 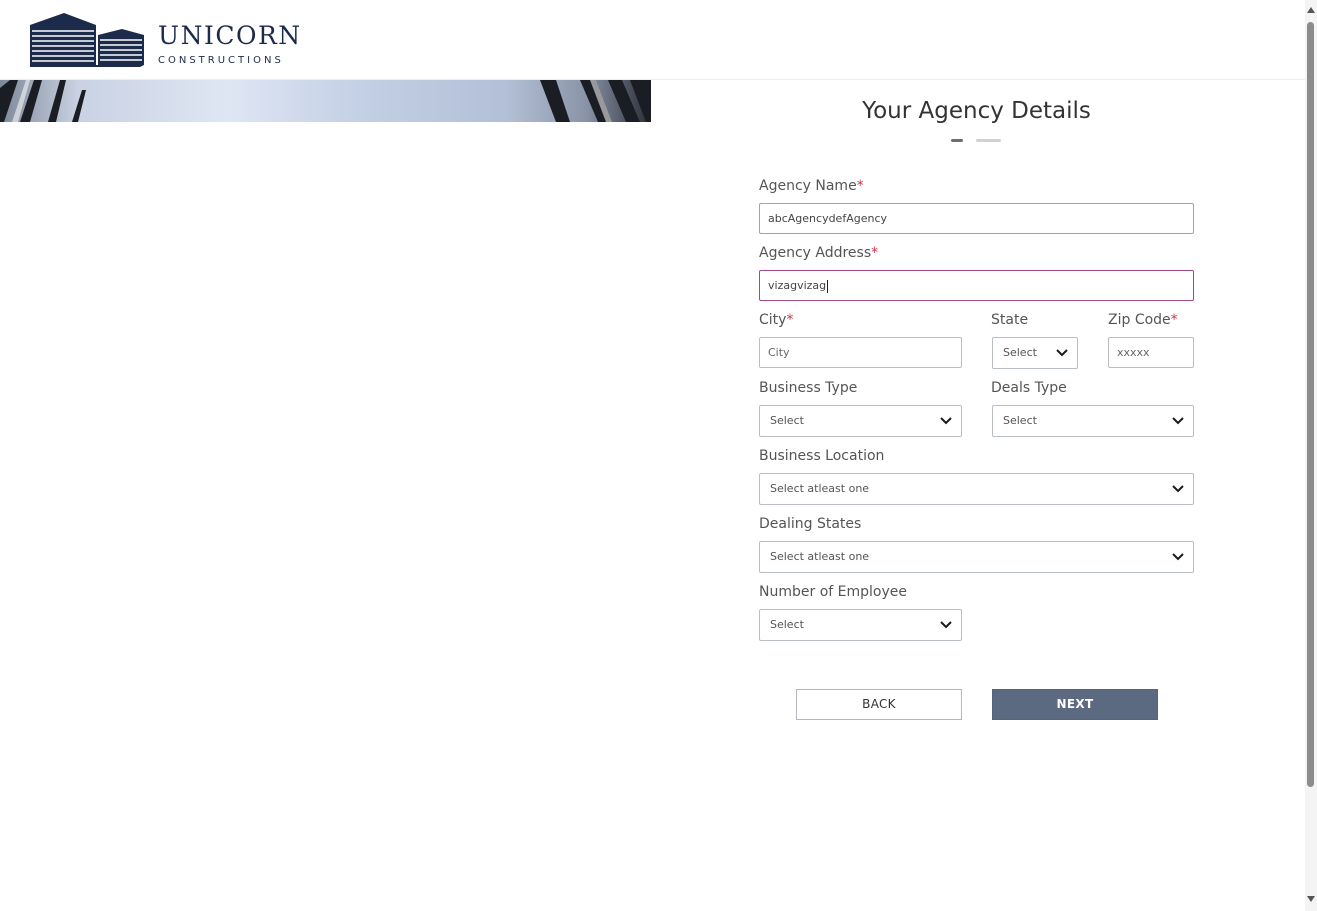 I want to click on building-logo-icon, so click(x=87, y=40).